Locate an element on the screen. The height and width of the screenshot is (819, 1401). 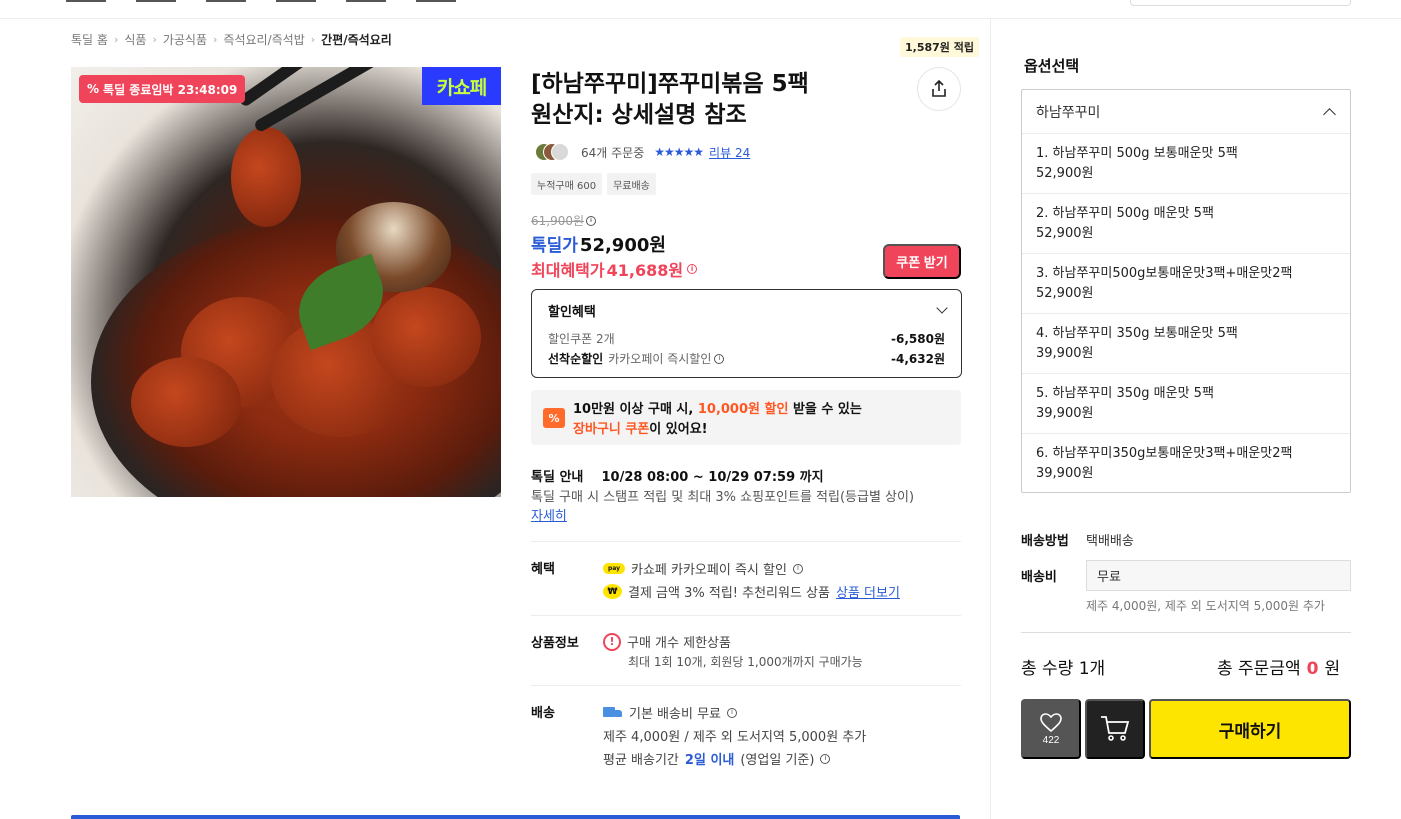
top-navigation-bar is located at coordinates (700, 9).